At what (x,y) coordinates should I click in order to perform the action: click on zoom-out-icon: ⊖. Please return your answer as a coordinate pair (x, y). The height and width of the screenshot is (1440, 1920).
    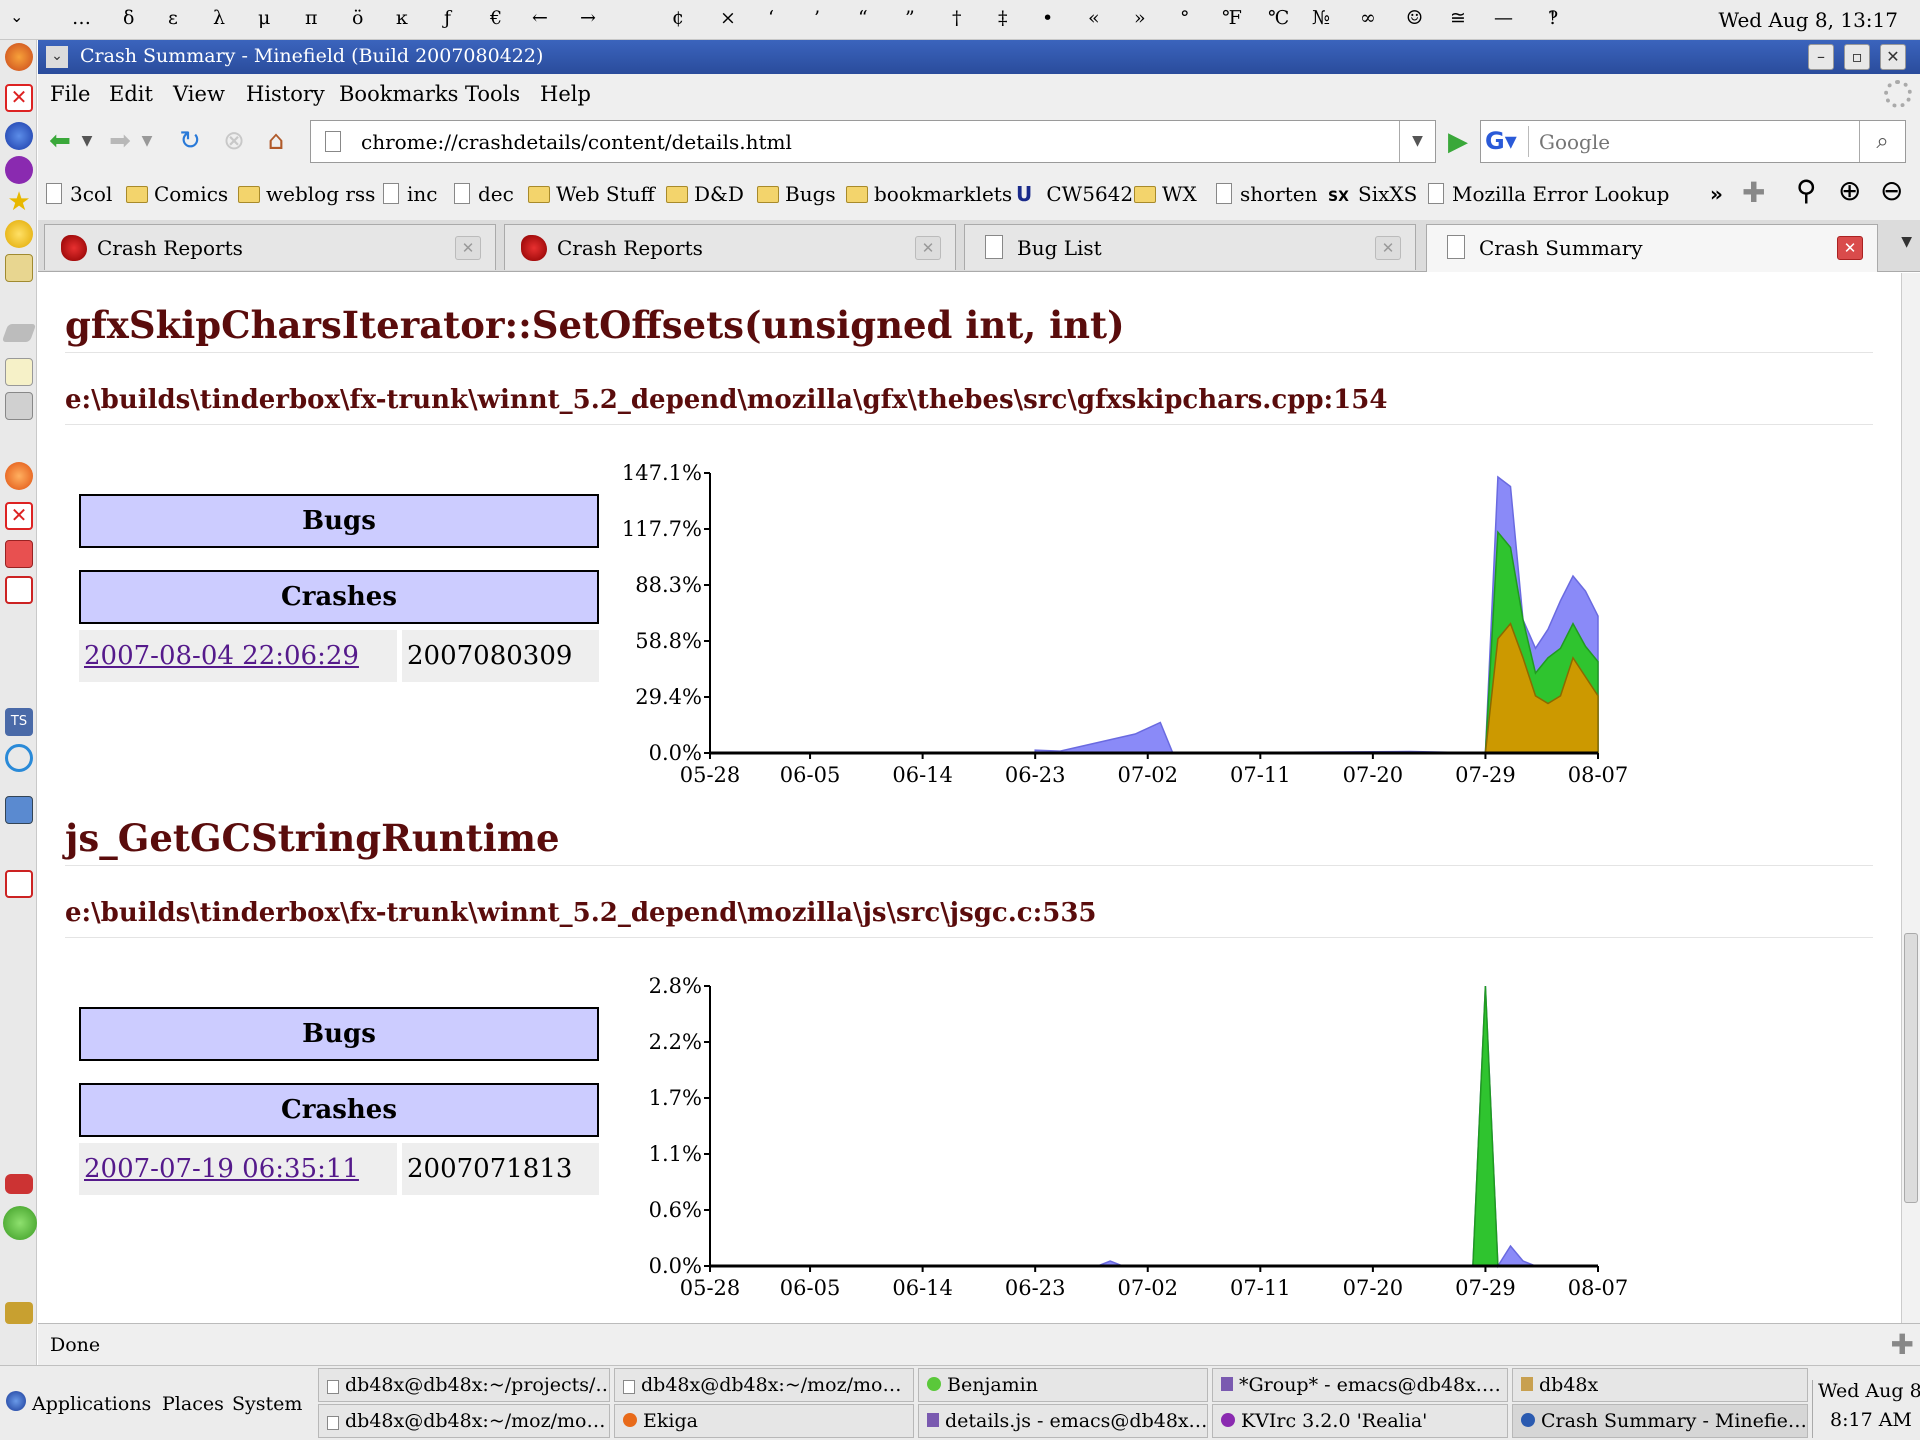
    Looking at the image, I should click on (1891, 190).